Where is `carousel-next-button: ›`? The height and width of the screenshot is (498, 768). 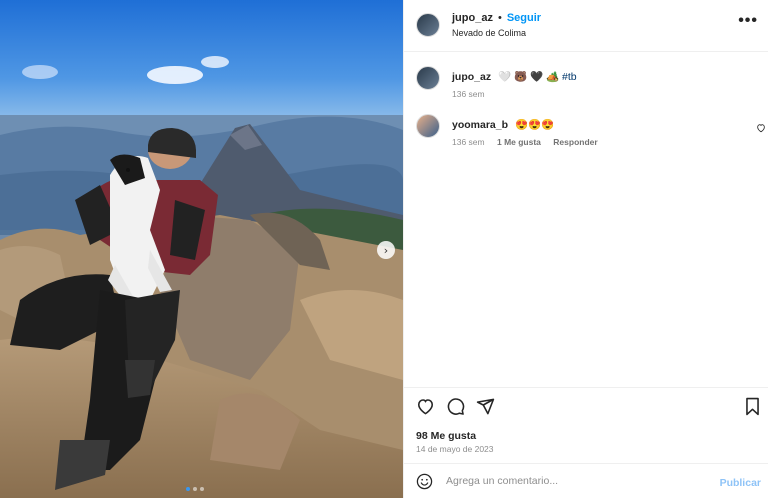
carousel-next-button: › is located at coordinates (386, 250).